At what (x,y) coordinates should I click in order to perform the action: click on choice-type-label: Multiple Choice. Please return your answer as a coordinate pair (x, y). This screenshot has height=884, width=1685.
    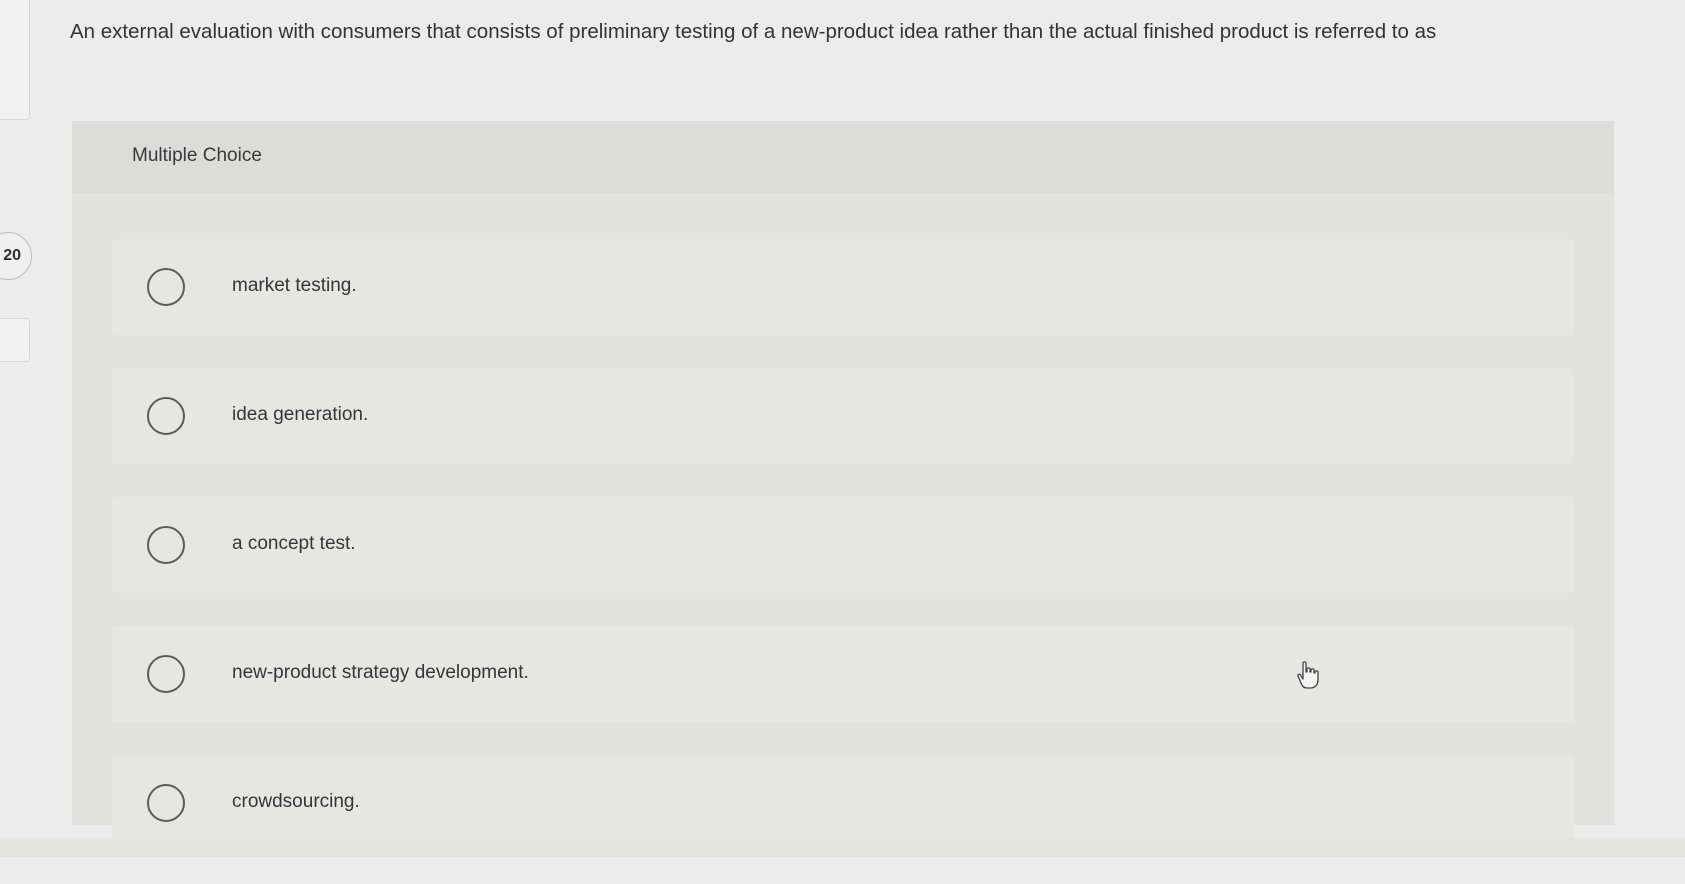
    Looking at the image, I should click on (197, 155).